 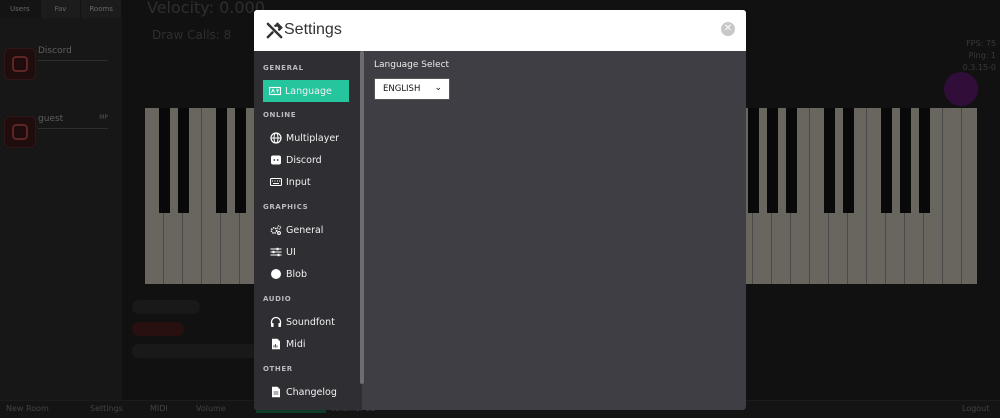 I want to click on headphones-icon, so click(x=276, y=321).